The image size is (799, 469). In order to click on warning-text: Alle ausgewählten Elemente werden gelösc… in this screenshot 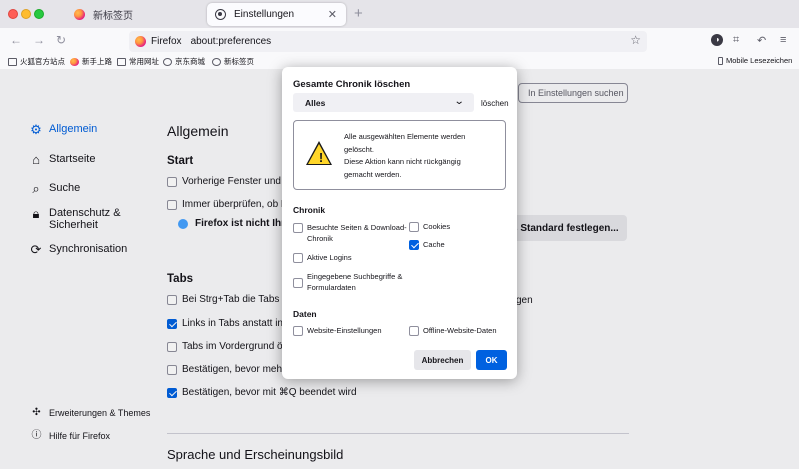, I will do `click(405, 155)`.